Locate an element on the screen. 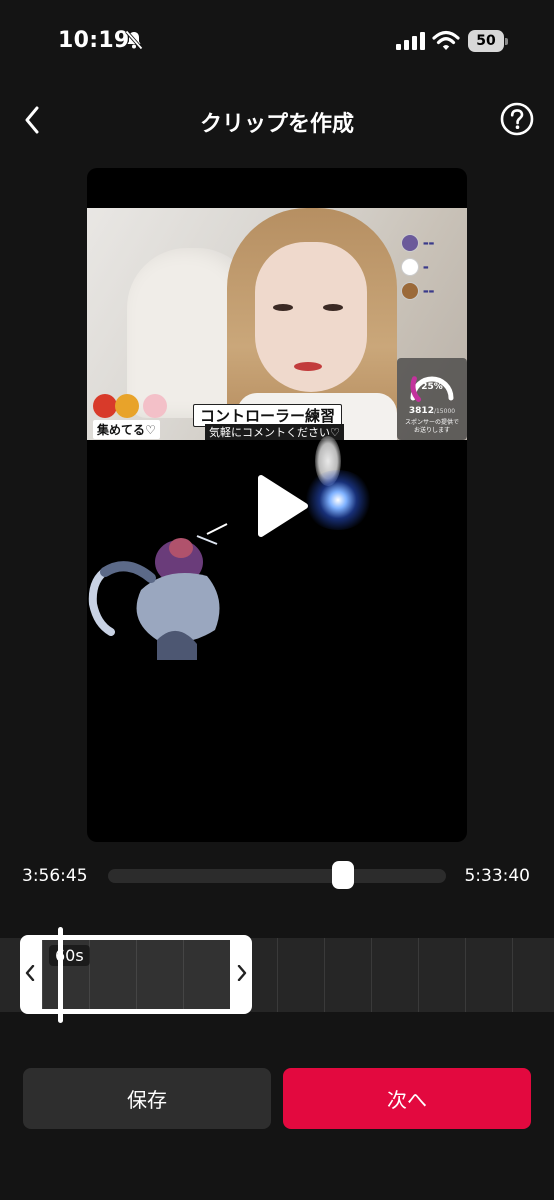  ranking-bar: ▬ is located at coordinates (426, 267).